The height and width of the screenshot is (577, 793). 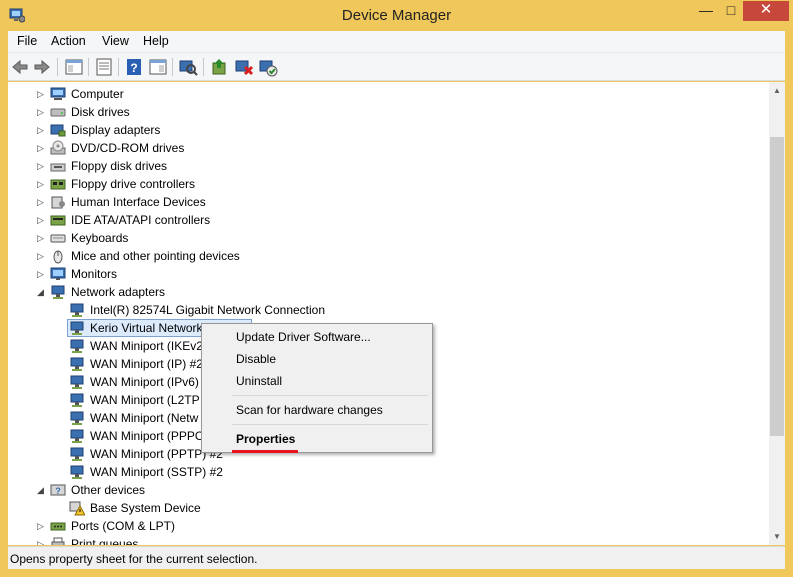 What do you see at coordinates (128, 148) in the screenshot?
I see `tree-item-label: DVD/CD-ROM drives` at bounding box center [128, 148].